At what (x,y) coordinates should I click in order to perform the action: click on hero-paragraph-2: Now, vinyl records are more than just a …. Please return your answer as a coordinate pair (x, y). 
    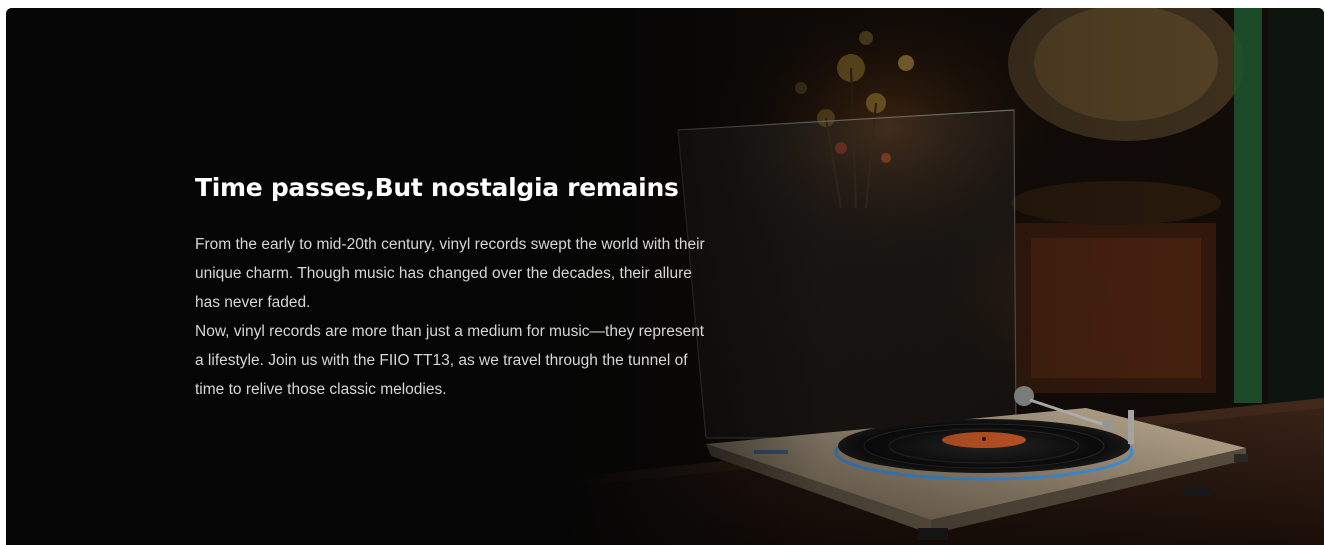
    Looking at the image, I should click on (450, 360).